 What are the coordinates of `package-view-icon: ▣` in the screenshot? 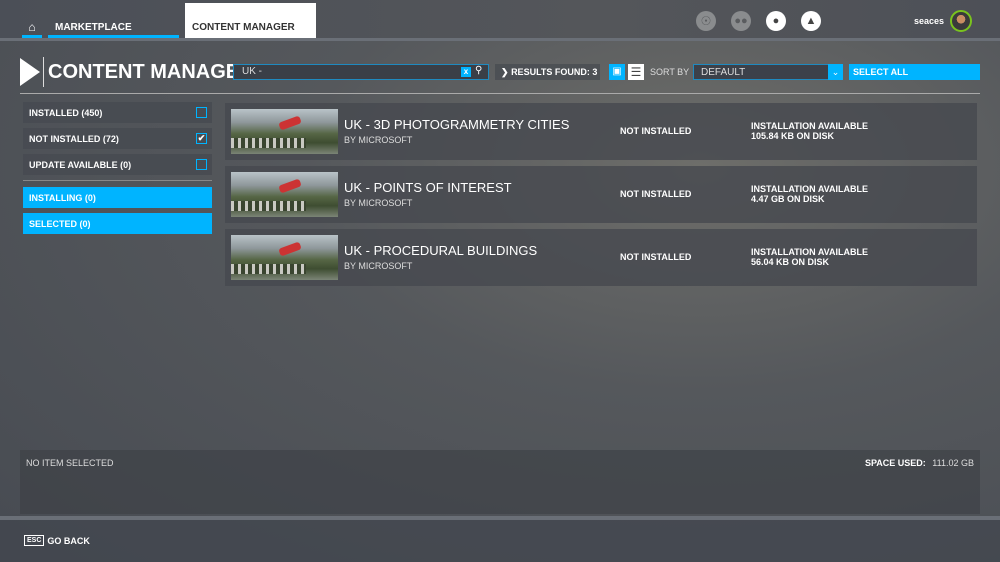 It's located at (617, 72).